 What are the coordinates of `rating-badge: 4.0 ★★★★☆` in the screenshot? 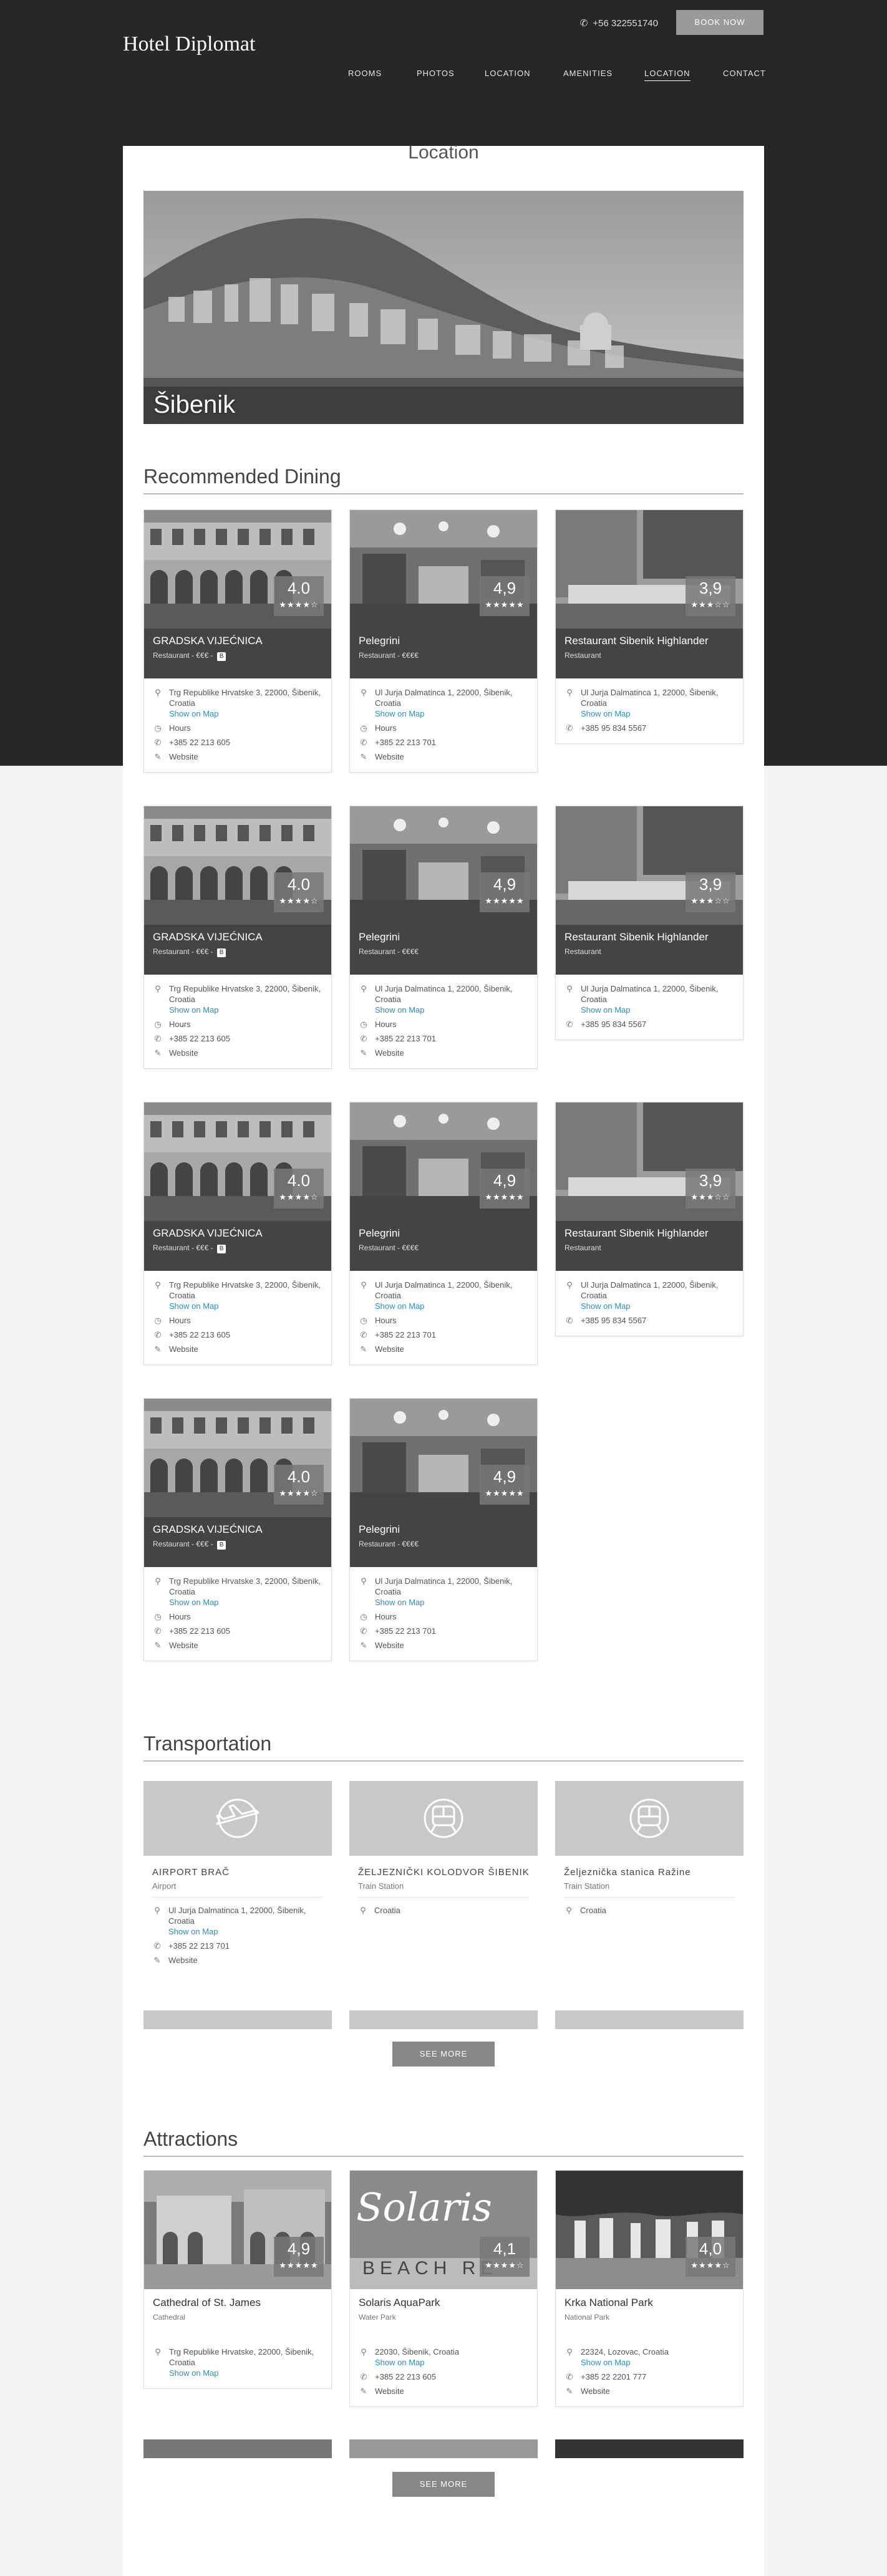 It's located at (299, 596).